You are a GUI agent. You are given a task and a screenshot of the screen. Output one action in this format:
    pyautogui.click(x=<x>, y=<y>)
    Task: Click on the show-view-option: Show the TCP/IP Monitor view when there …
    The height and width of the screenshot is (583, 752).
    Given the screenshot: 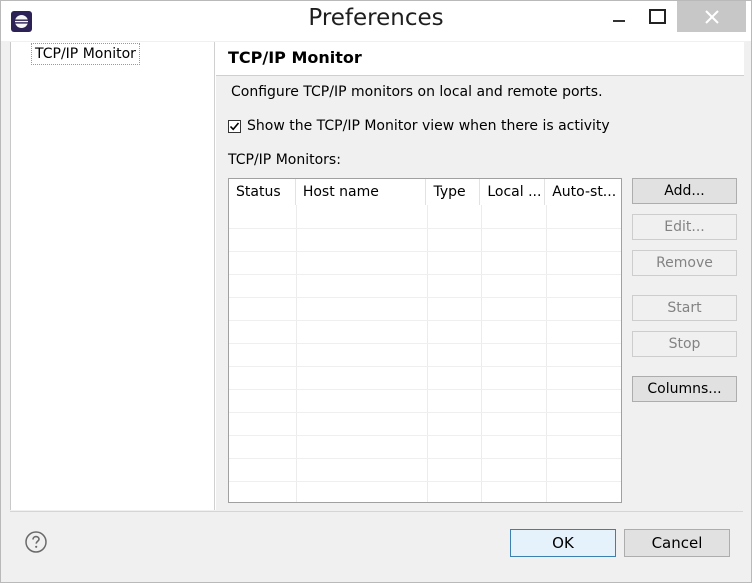 What is the action you would take?
    pyautogui.click(x=419, y=126)
    